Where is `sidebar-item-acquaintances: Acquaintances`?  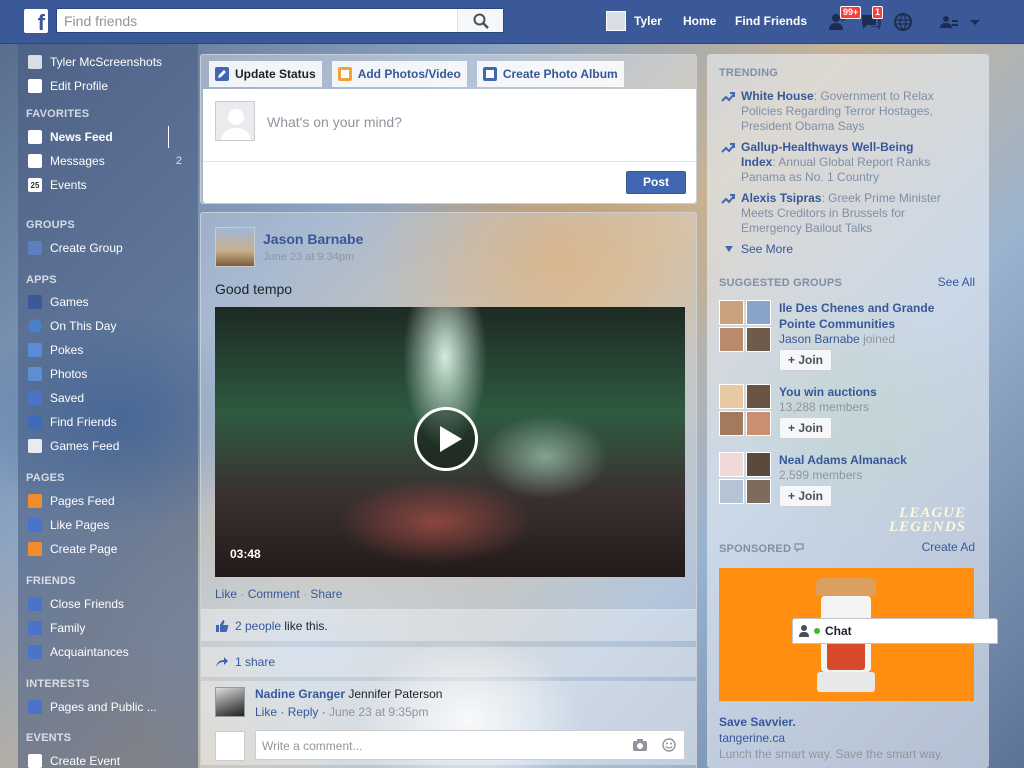 sidebar-item-acquaintances: Acquaintances is located at coordinates (78, 652).